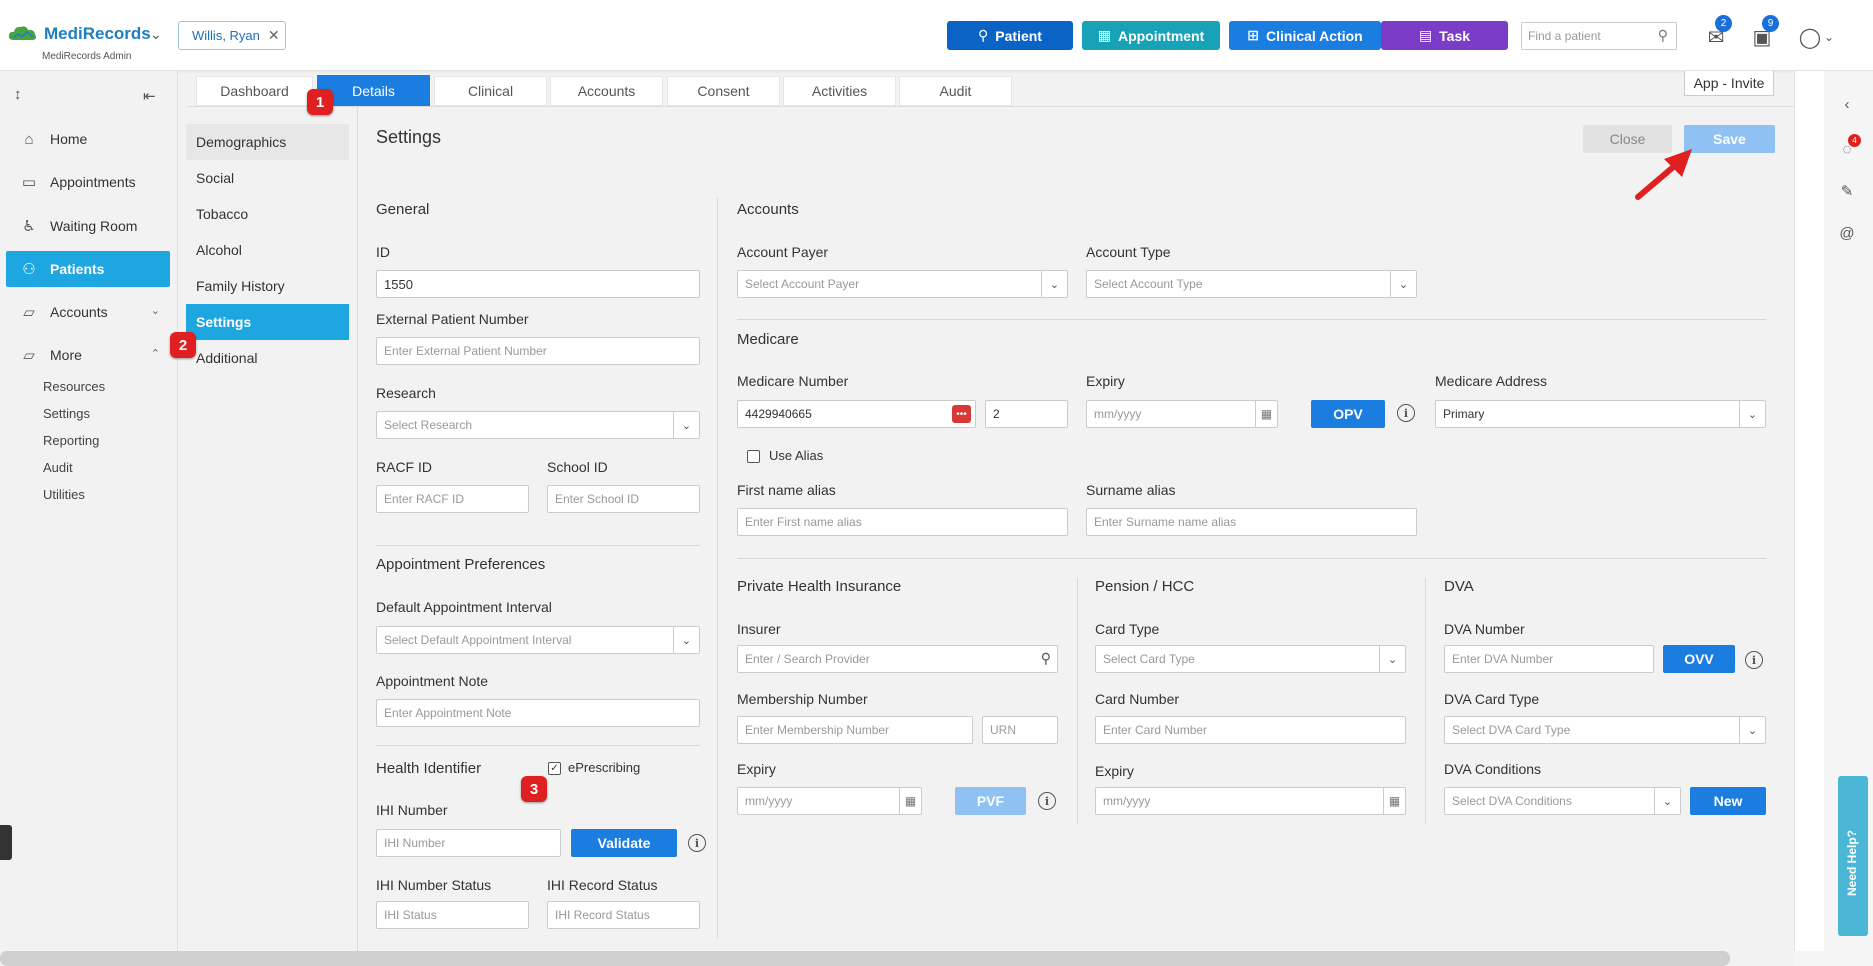  Describe the element at coordinates (490, 91) in the screenshot. I see `tab-clinical: Clinical` at that location.